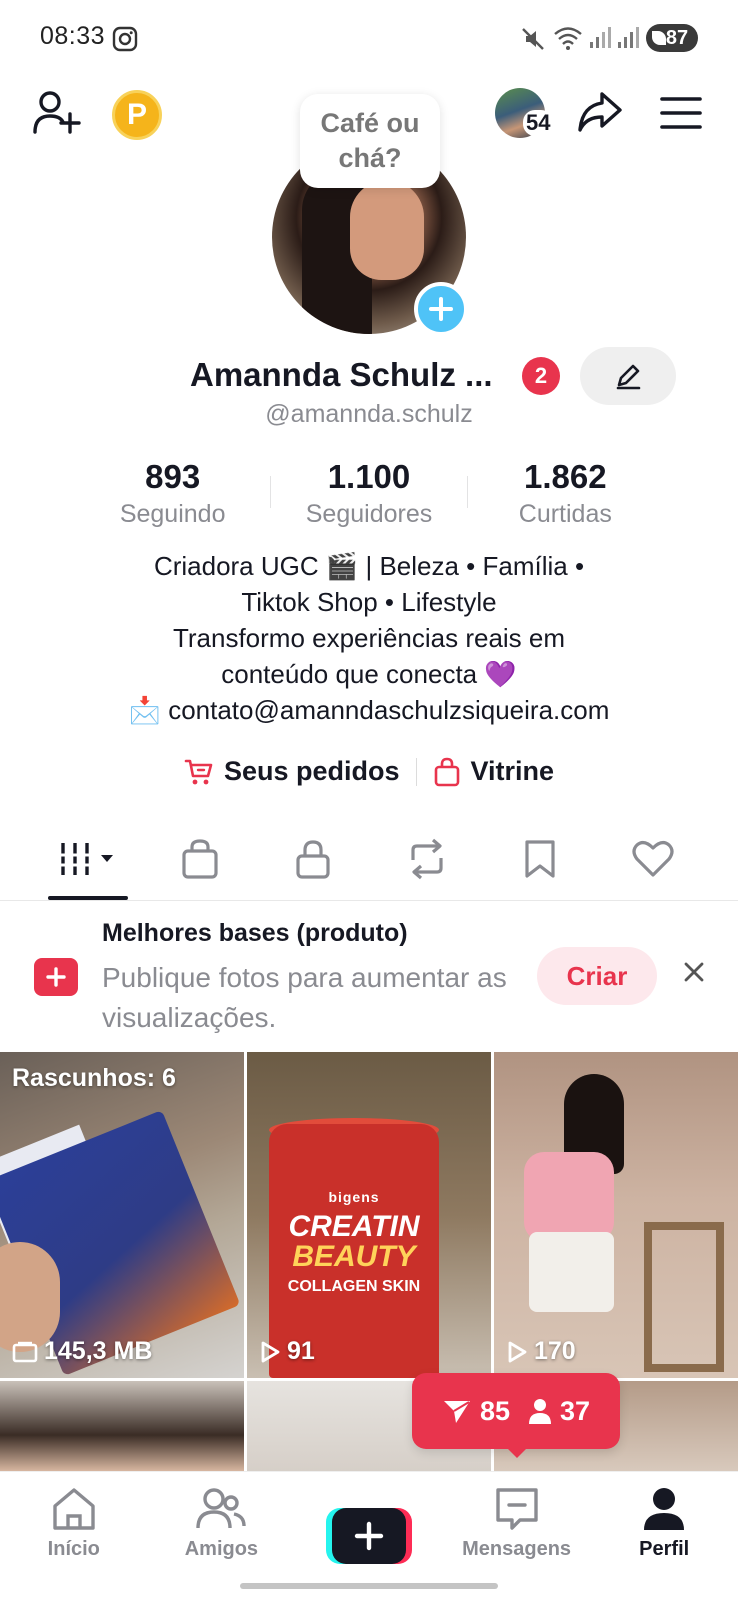 This screenshot has height=1600, width=738. Describe the element at coordinates (222, 1536) in the screenshot. I see `nav-friends: Amigos` at that location.